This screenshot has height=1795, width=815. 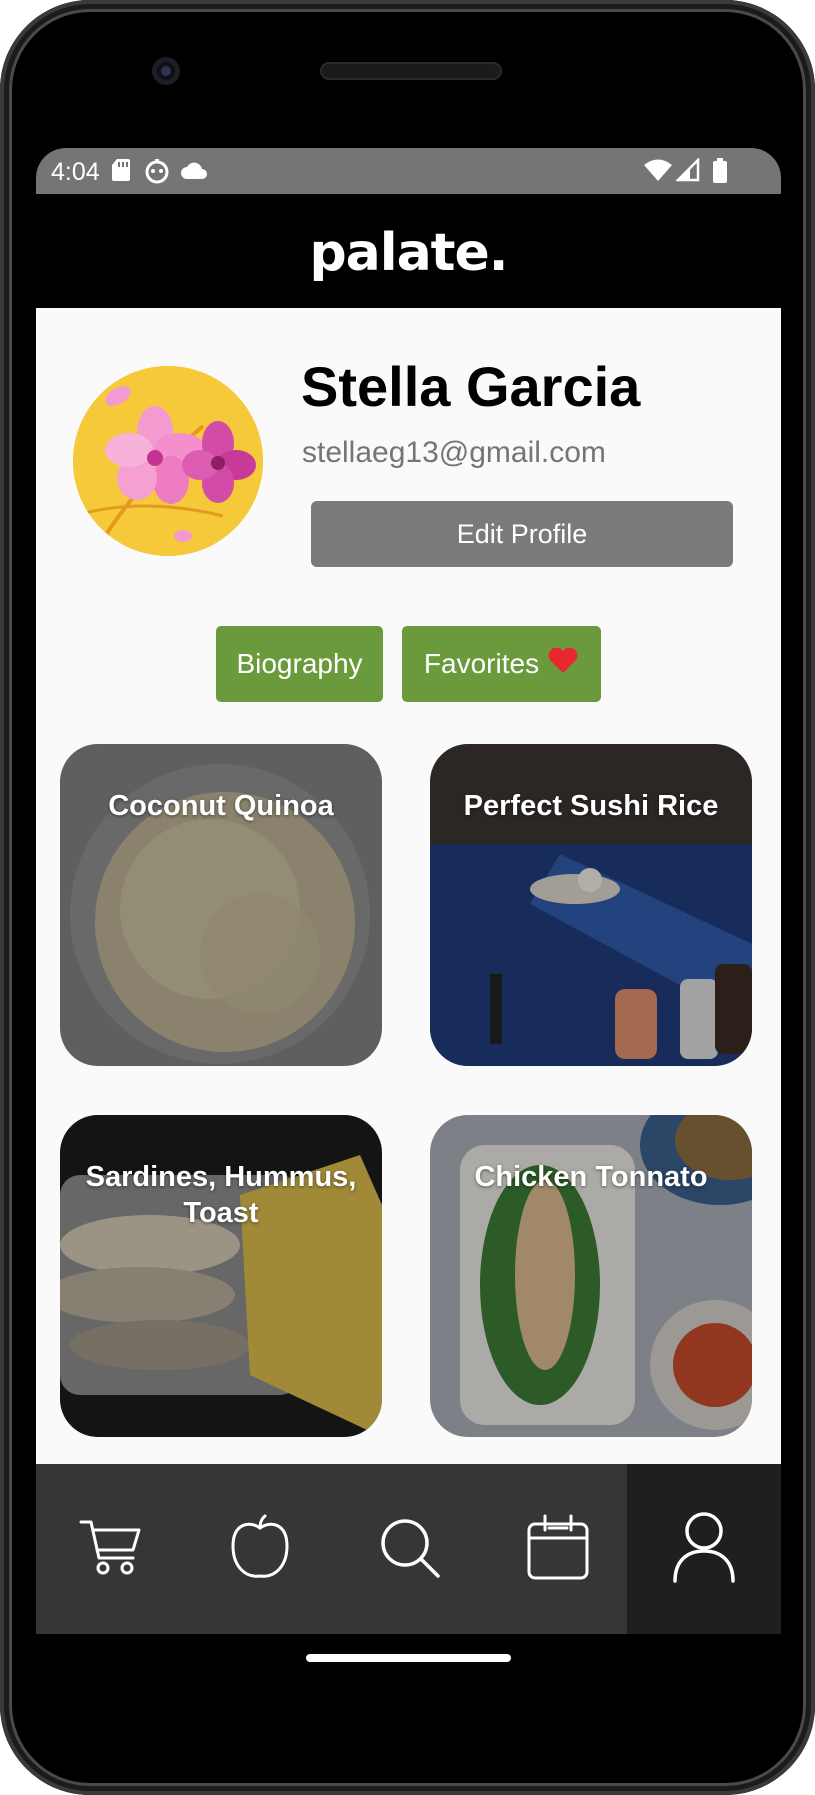 What do you see at coordinates (481, 663) in the screenshot?
I see `tab-favorites-label: Favorites` at bounding box center [481, 663].